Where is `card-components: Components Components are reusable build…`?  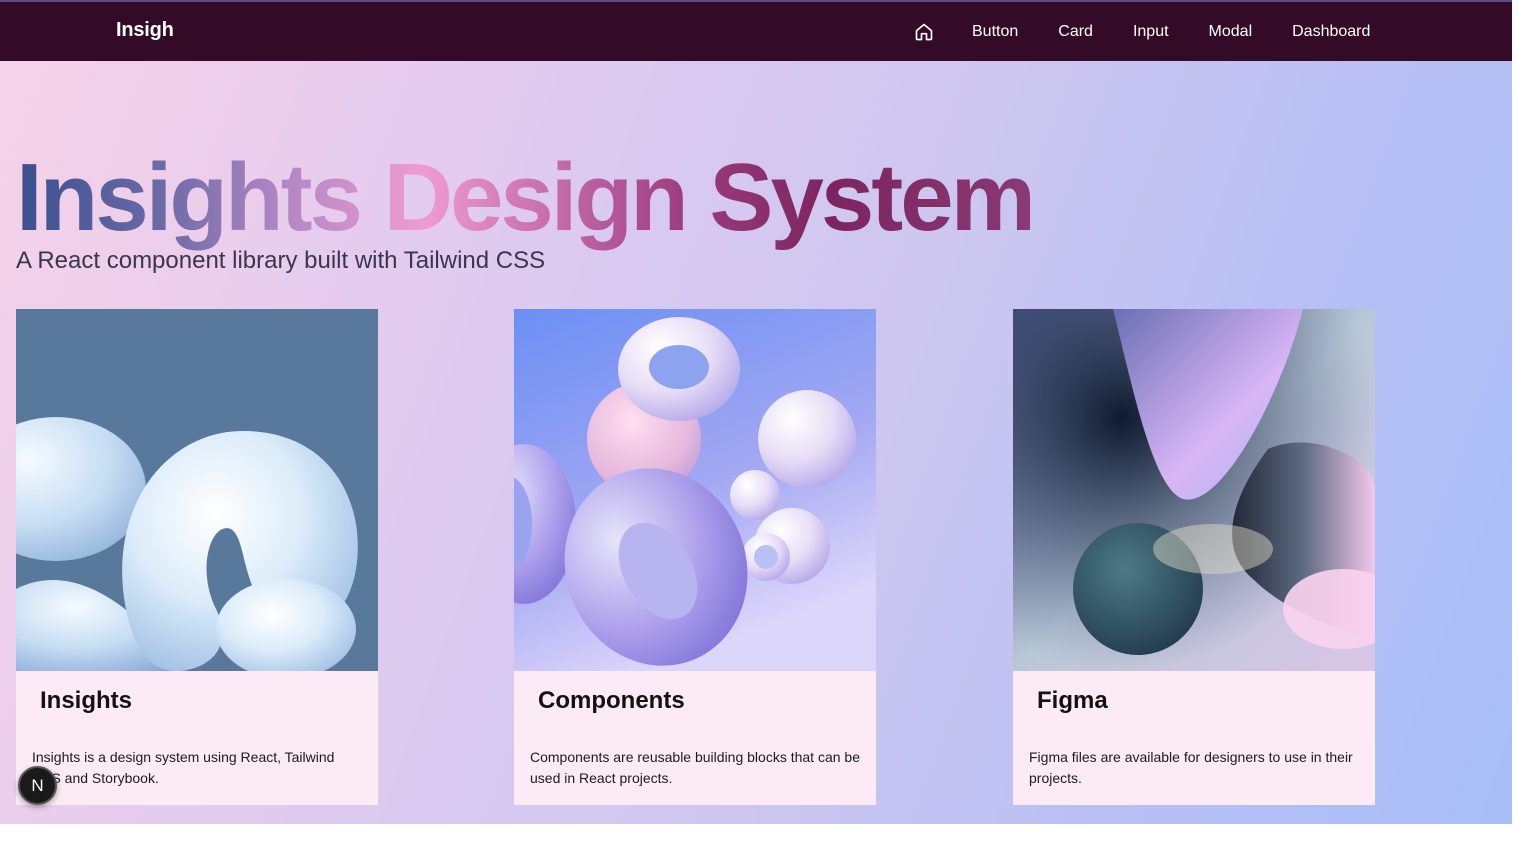 card-components: Components Components are reusable build… is located at coordinates (695, 557).